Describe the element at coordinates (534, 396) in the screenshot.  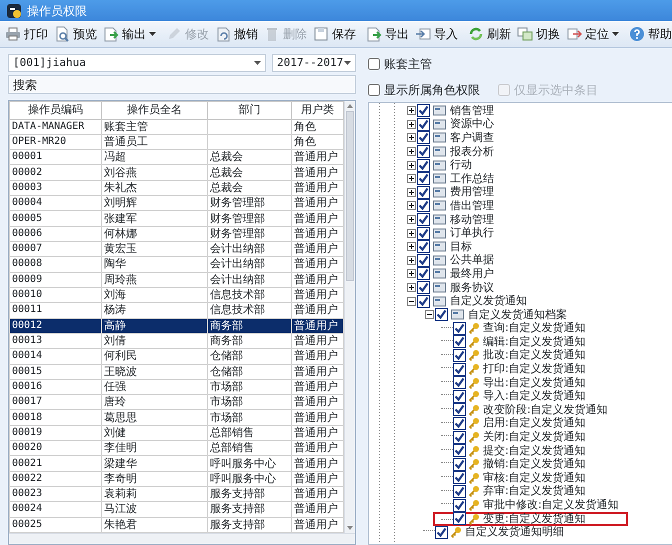
I see `tree-item-label: 导入:自定义发货通知` at that location.